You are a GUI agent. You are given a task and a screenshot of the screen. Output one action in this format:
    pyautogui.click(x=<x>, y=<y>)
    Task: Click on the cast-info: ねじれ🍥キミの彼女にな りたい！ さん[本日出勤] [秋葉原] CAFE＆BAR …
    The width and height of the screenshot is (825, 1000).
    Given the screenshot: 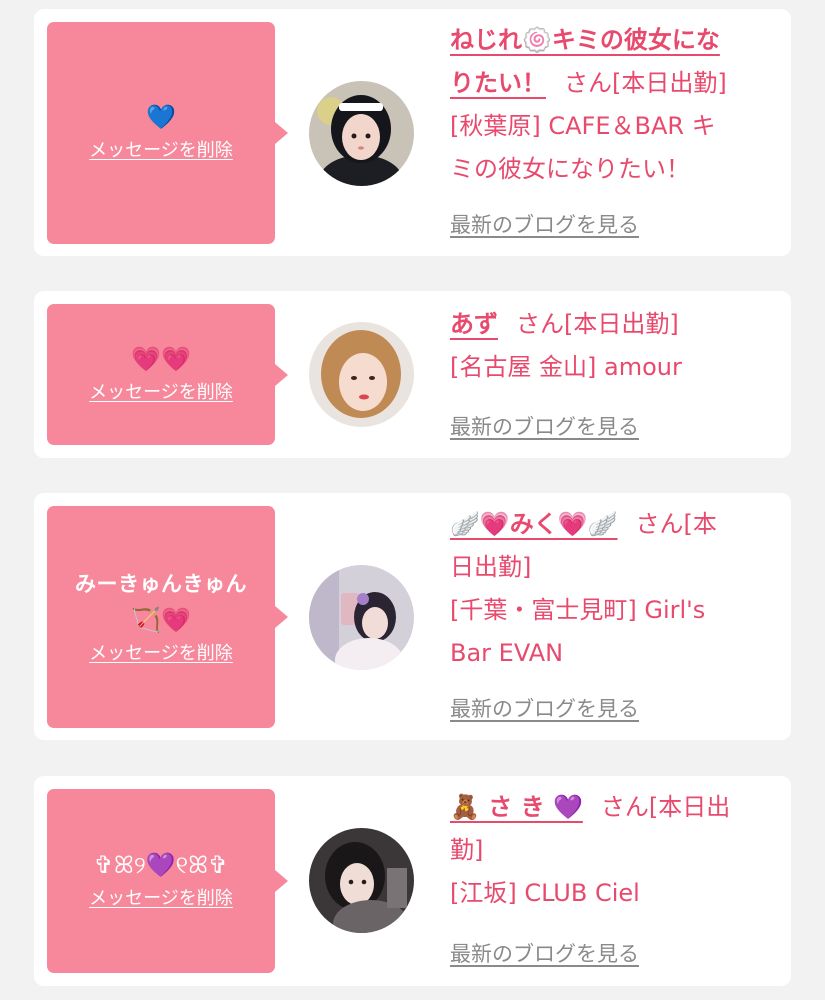 What is the action you would take?
    pyautogui.click(x=612, y=105)
    